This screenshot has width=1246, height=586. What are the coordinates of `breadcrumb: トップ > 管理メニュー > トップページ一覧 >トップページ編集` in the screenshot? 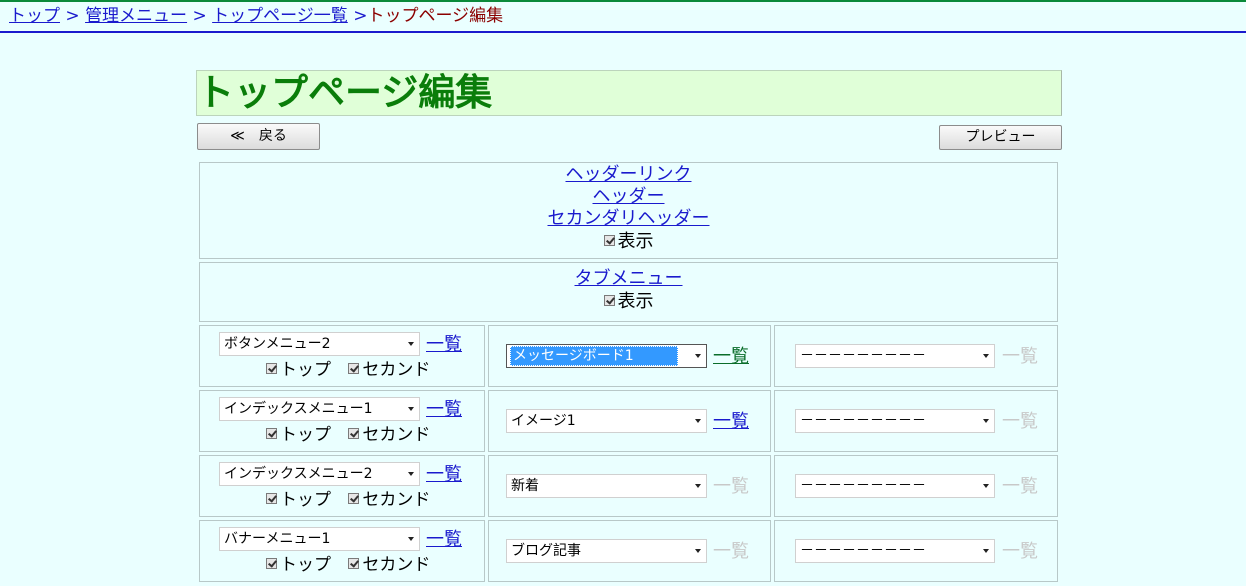 It's located at (623, 17).